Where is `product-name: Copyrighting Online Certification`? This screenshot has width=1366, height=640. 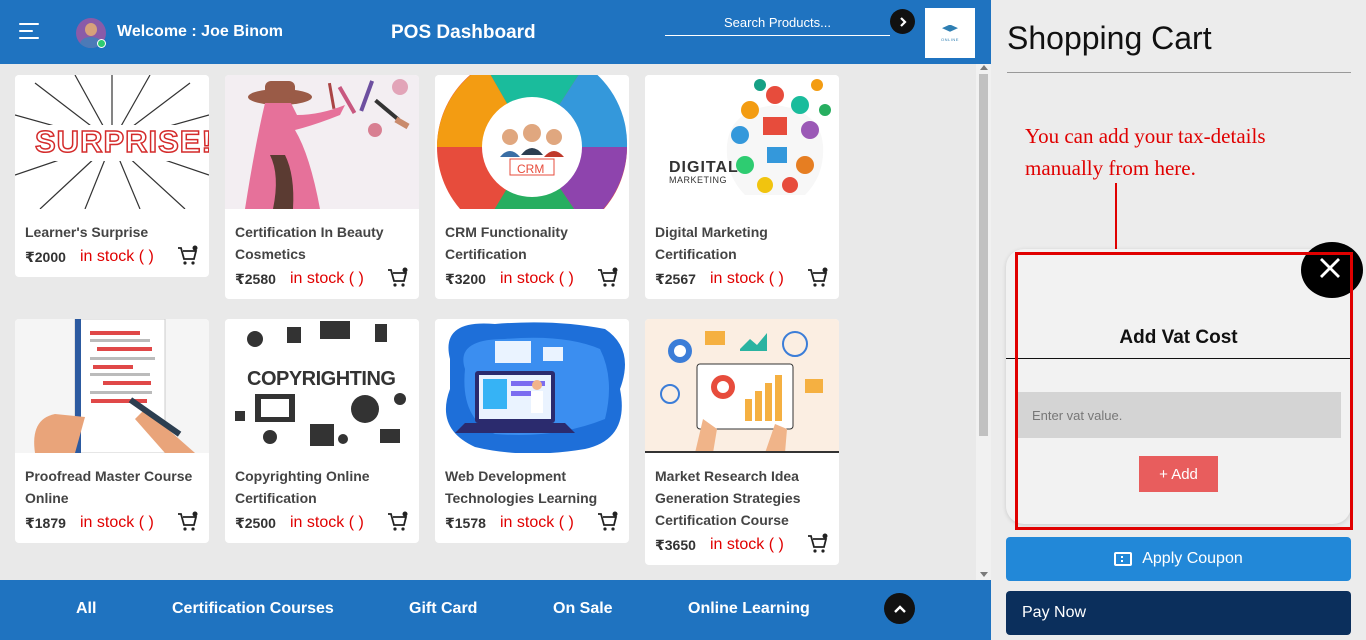
product-name: Copyrighting Online Certification is located at coordinates (302, 487).